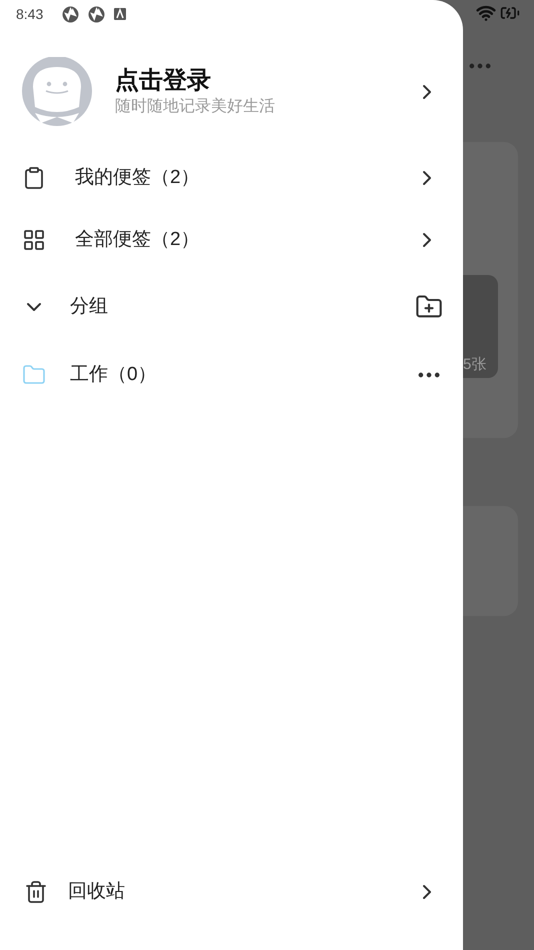 The height and width of the screenshot is (950, 534). I want to click on wifi-icon, so click(486, 13).